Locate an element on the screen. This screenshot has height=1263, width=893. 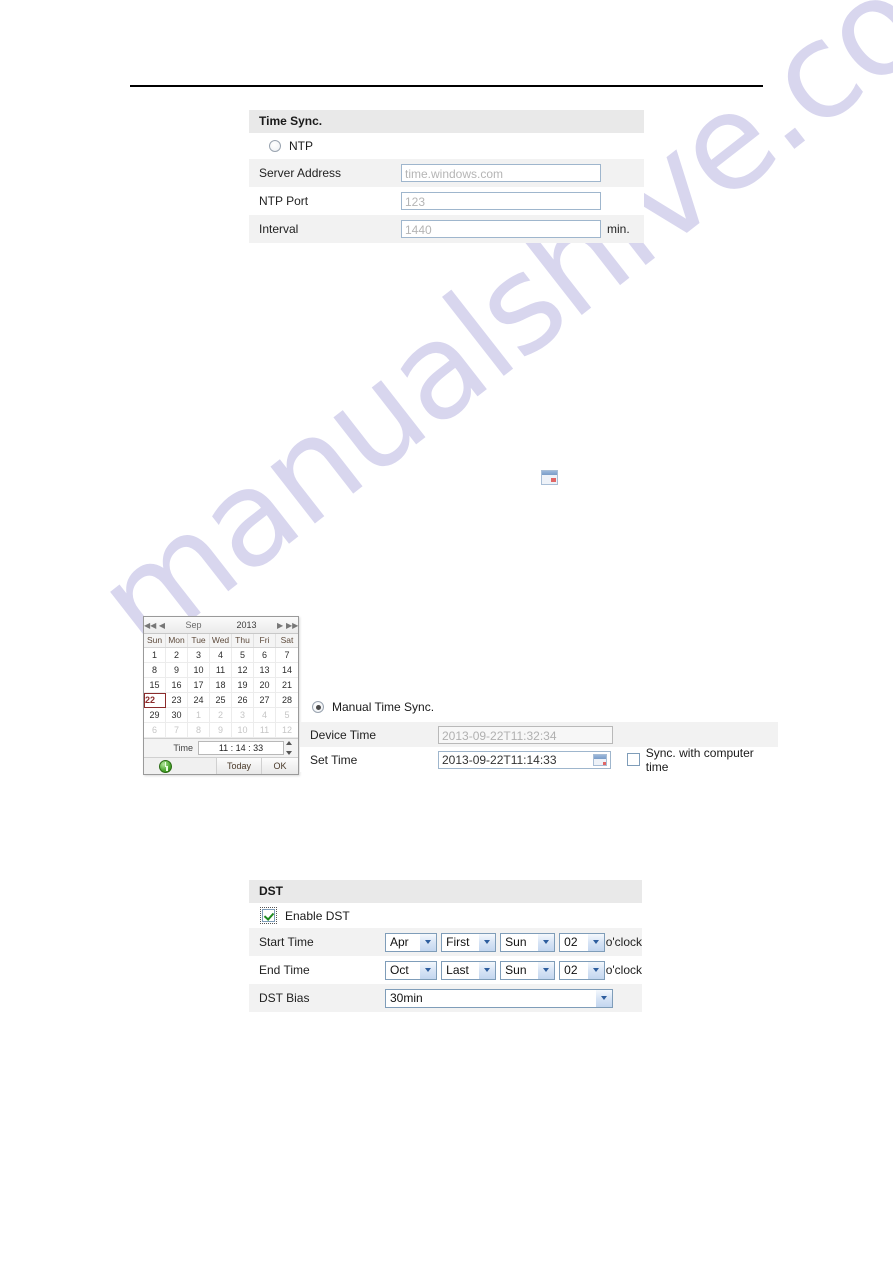
calendar-month-label: Sep is located at coordinates (193, 625).